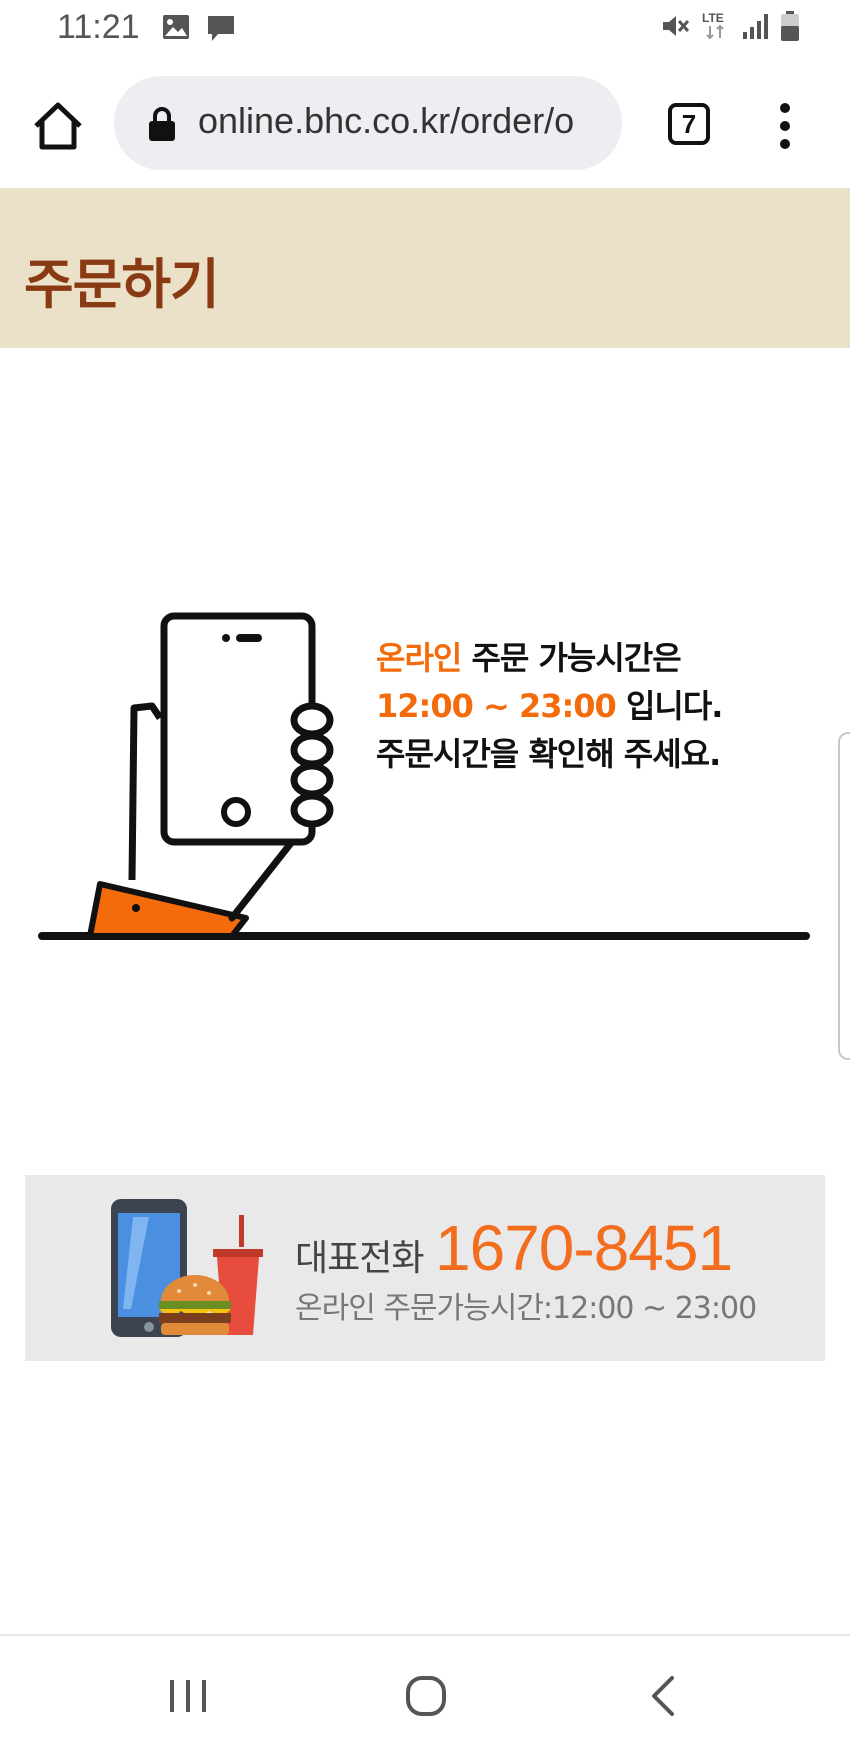 The width and height of the screenshot is (850, 1747). What do you see at coordinates (238, 729) in the screenshot?
I see `phone-body` at bounding box center [238, 729].